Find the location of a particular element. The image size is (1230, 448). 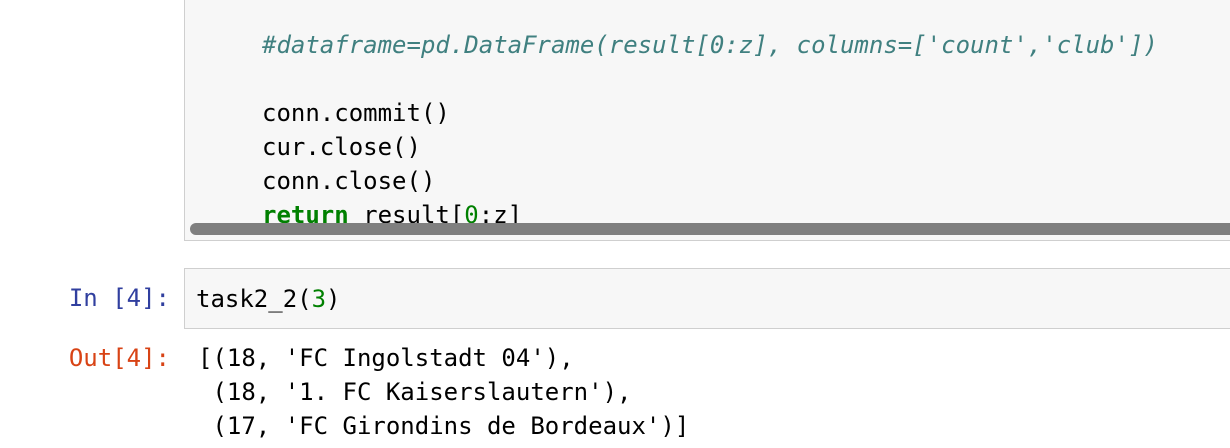

code-line-cur-close: cur.close() is located at coordinates (341, 147).